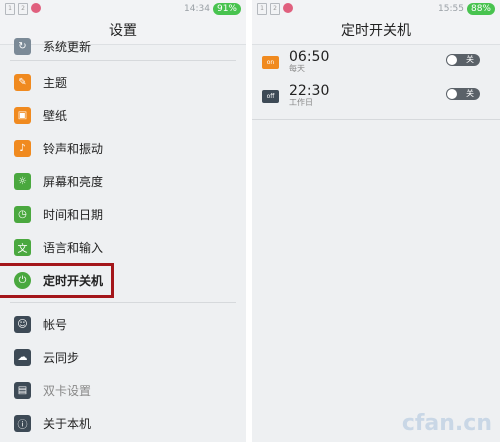 The image size is (500, 442). I want to click on about-icon: ⓘ, so click(22, 423).